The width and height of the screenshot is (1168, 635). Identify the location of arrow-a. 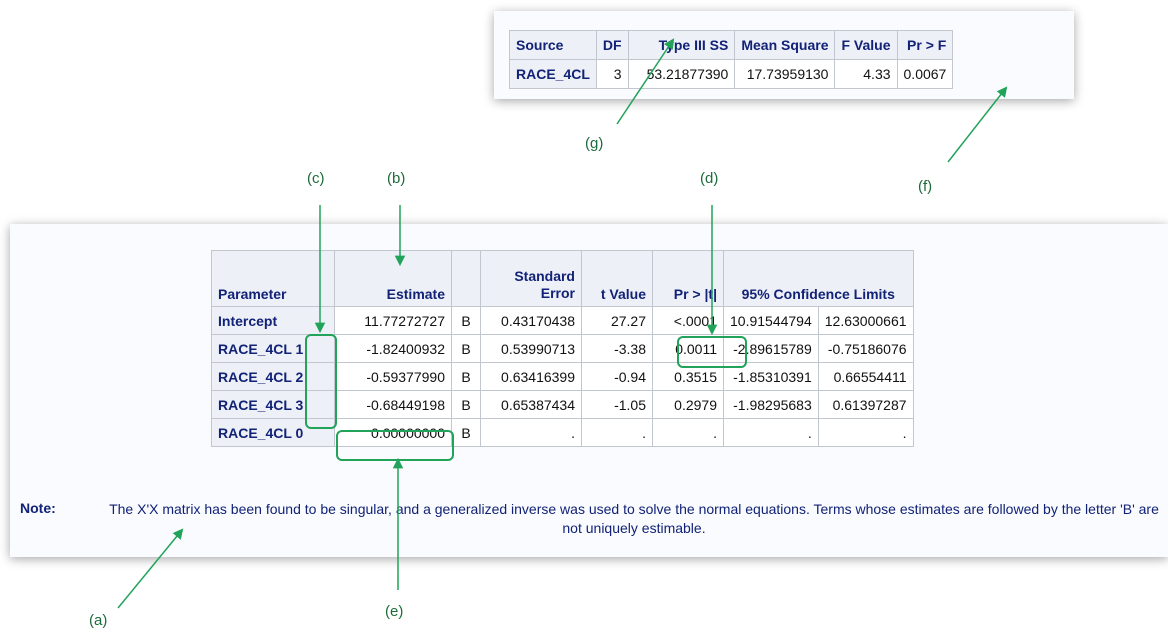
(150, 568).